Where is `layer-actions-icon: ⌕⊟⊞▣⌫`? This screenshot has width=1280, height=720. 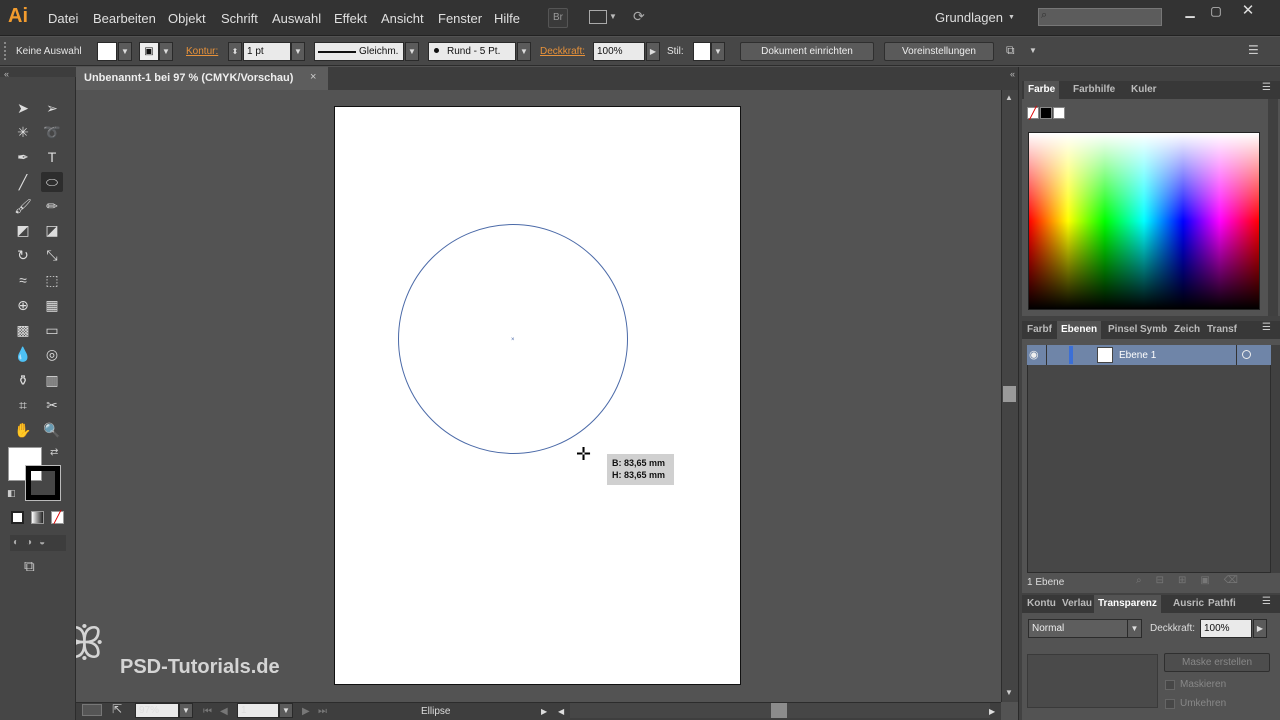 layer-actions-icon: ⌕⊟⊞▣⌫ is located at coordinates (1194, 580).